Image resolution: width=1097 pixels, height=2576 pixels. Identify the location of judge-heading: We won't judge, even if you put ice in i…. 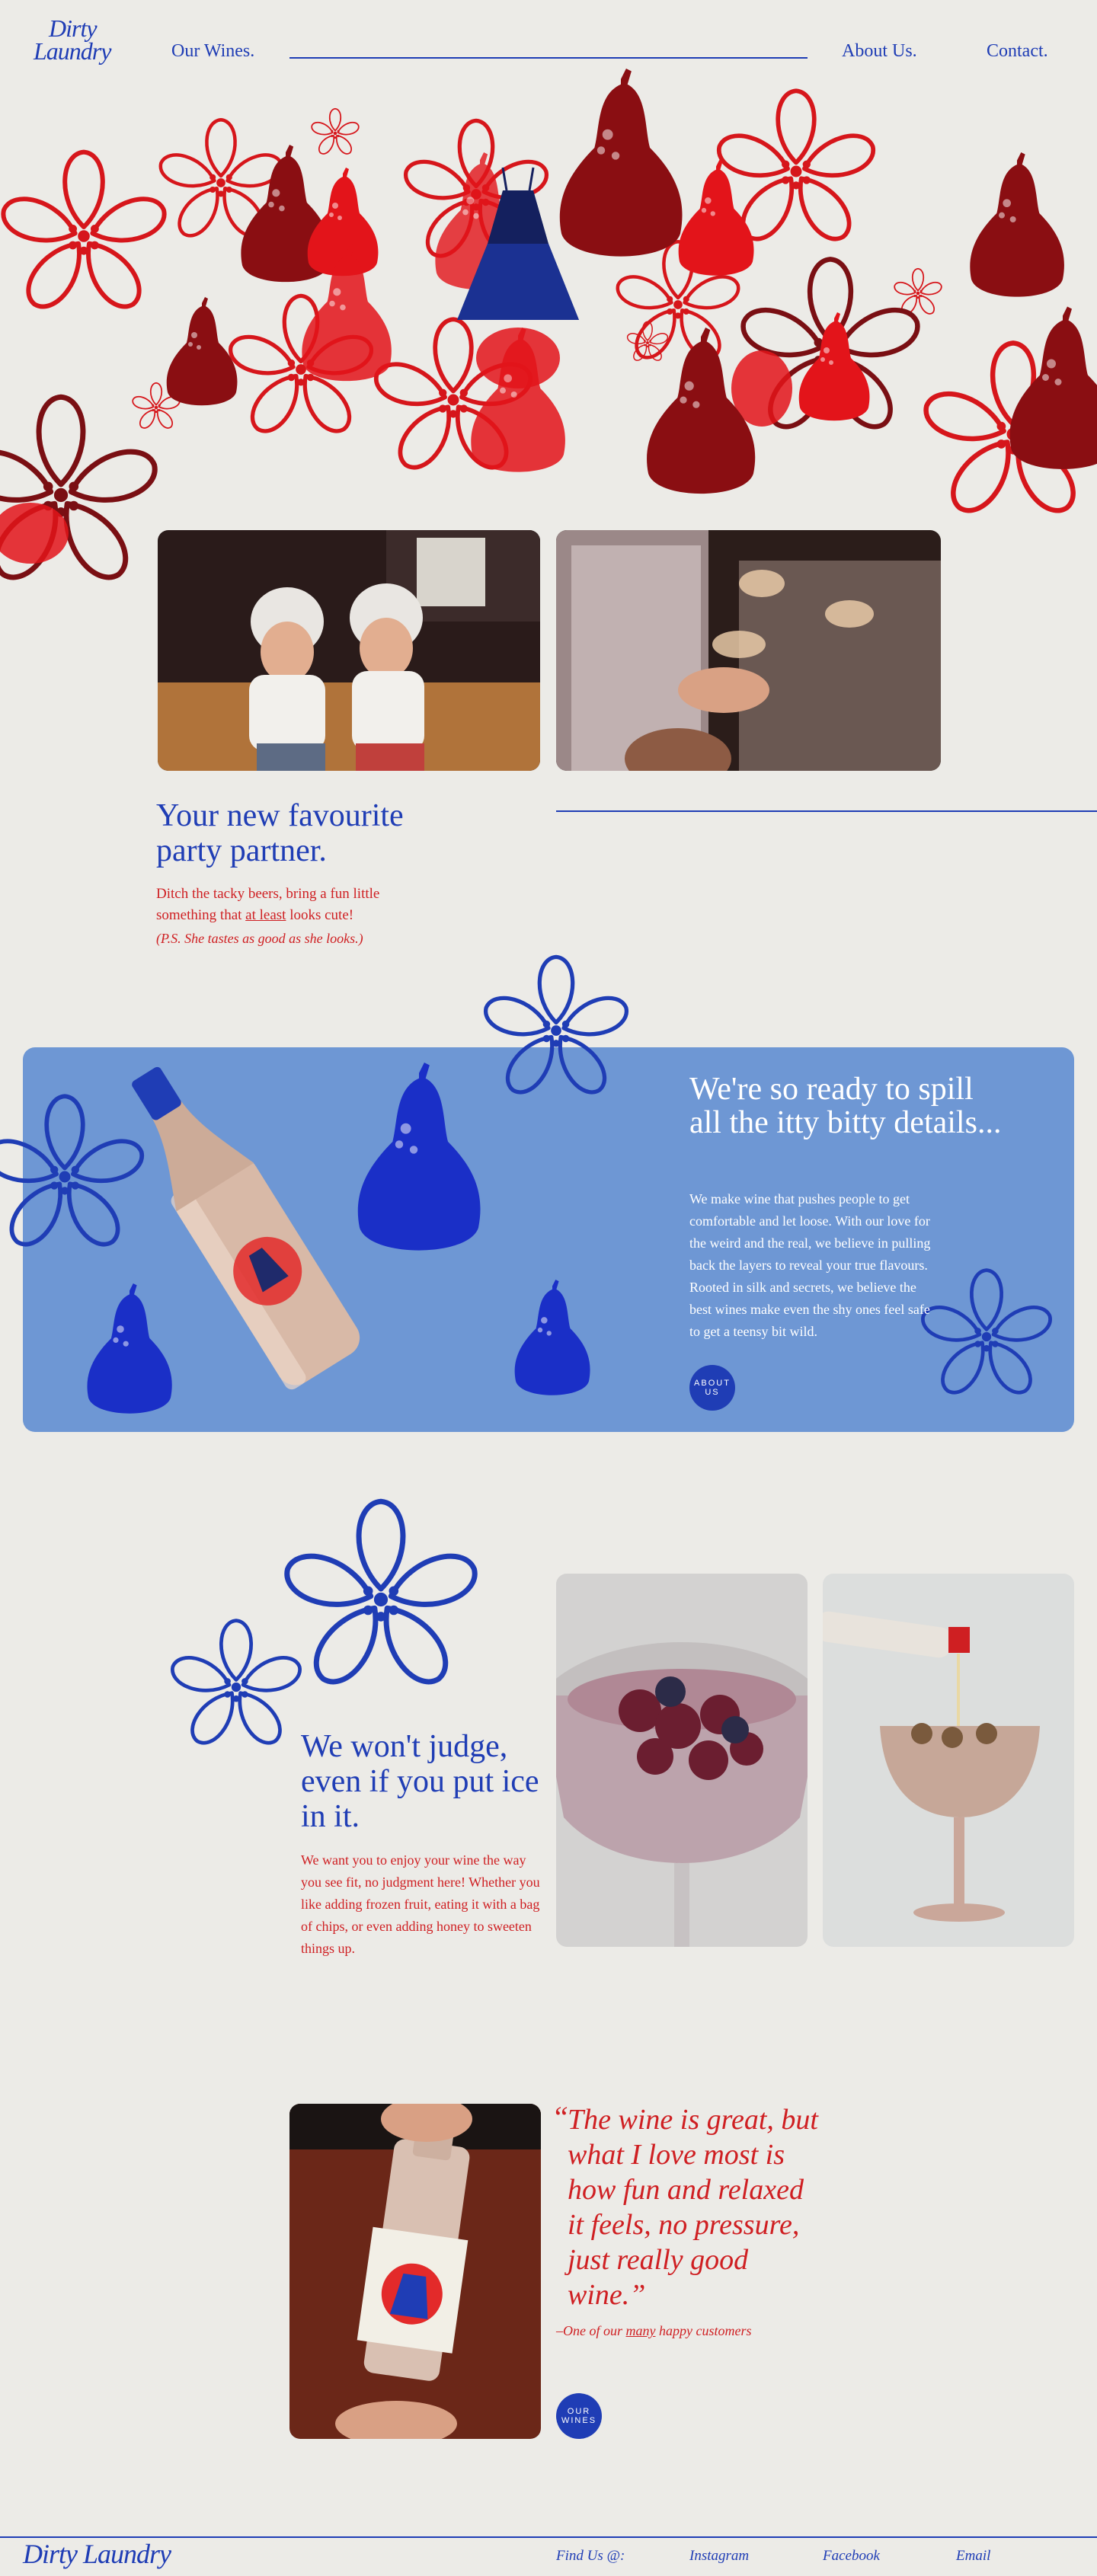
(420, 1781).